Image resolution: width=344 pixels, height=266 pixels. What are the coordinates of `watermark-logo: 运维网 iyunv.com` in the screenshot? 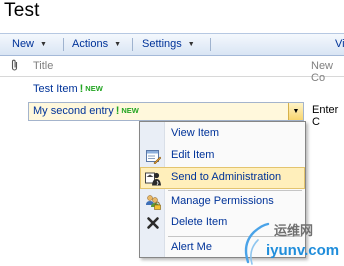 It's located at (292, 243).